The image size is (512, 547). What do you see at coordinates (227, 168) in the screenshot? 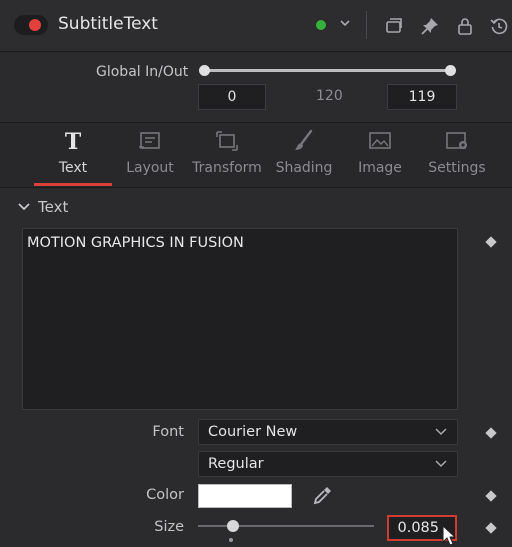
I see `tab-label: Transform` at bounding box center [227, 168].